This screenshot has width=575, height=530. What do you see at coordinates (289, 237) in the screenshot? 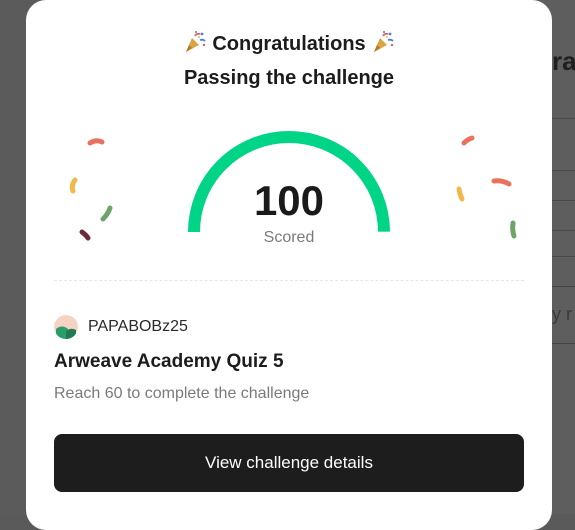
I see `score-label: Scored` at bounding box center [289, 237].